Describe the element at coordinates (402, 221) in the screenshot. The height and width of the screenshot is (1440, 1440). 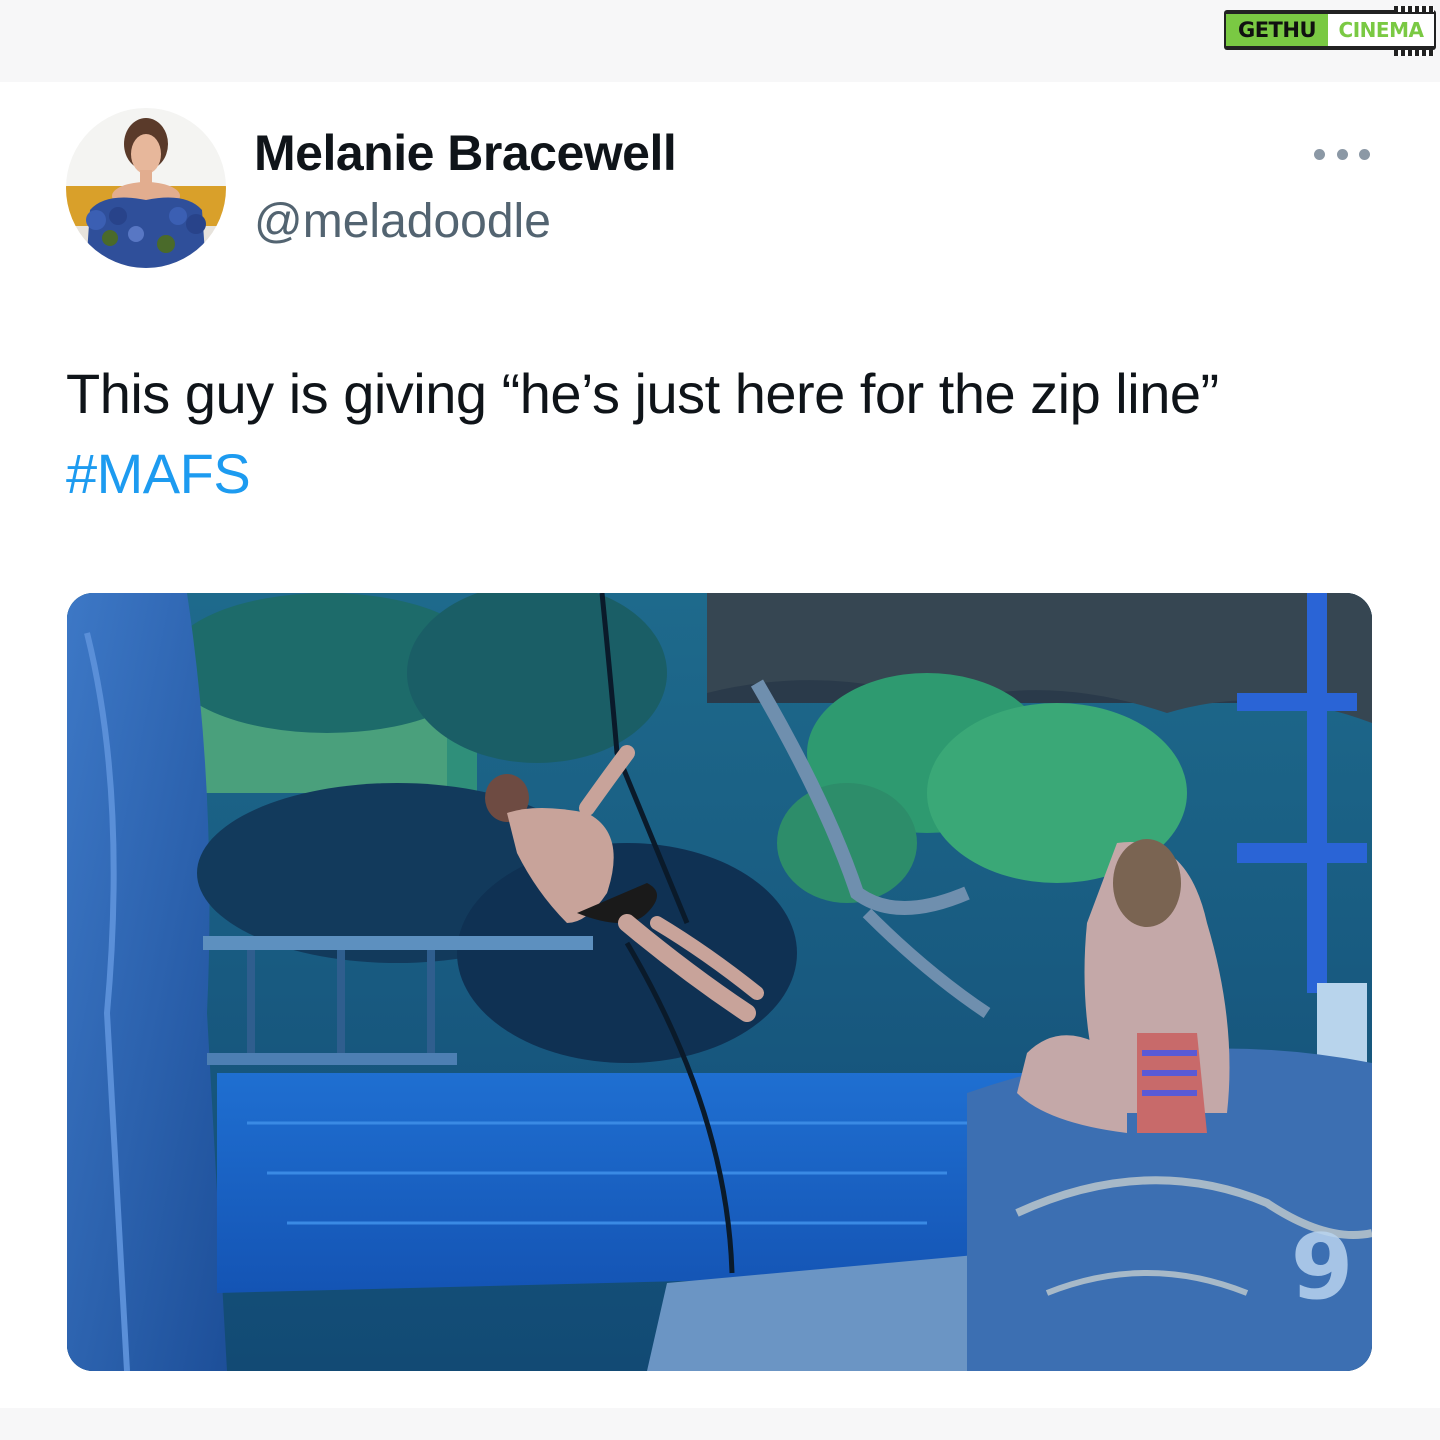
I see `author-handle: @meladoodle` at that location.